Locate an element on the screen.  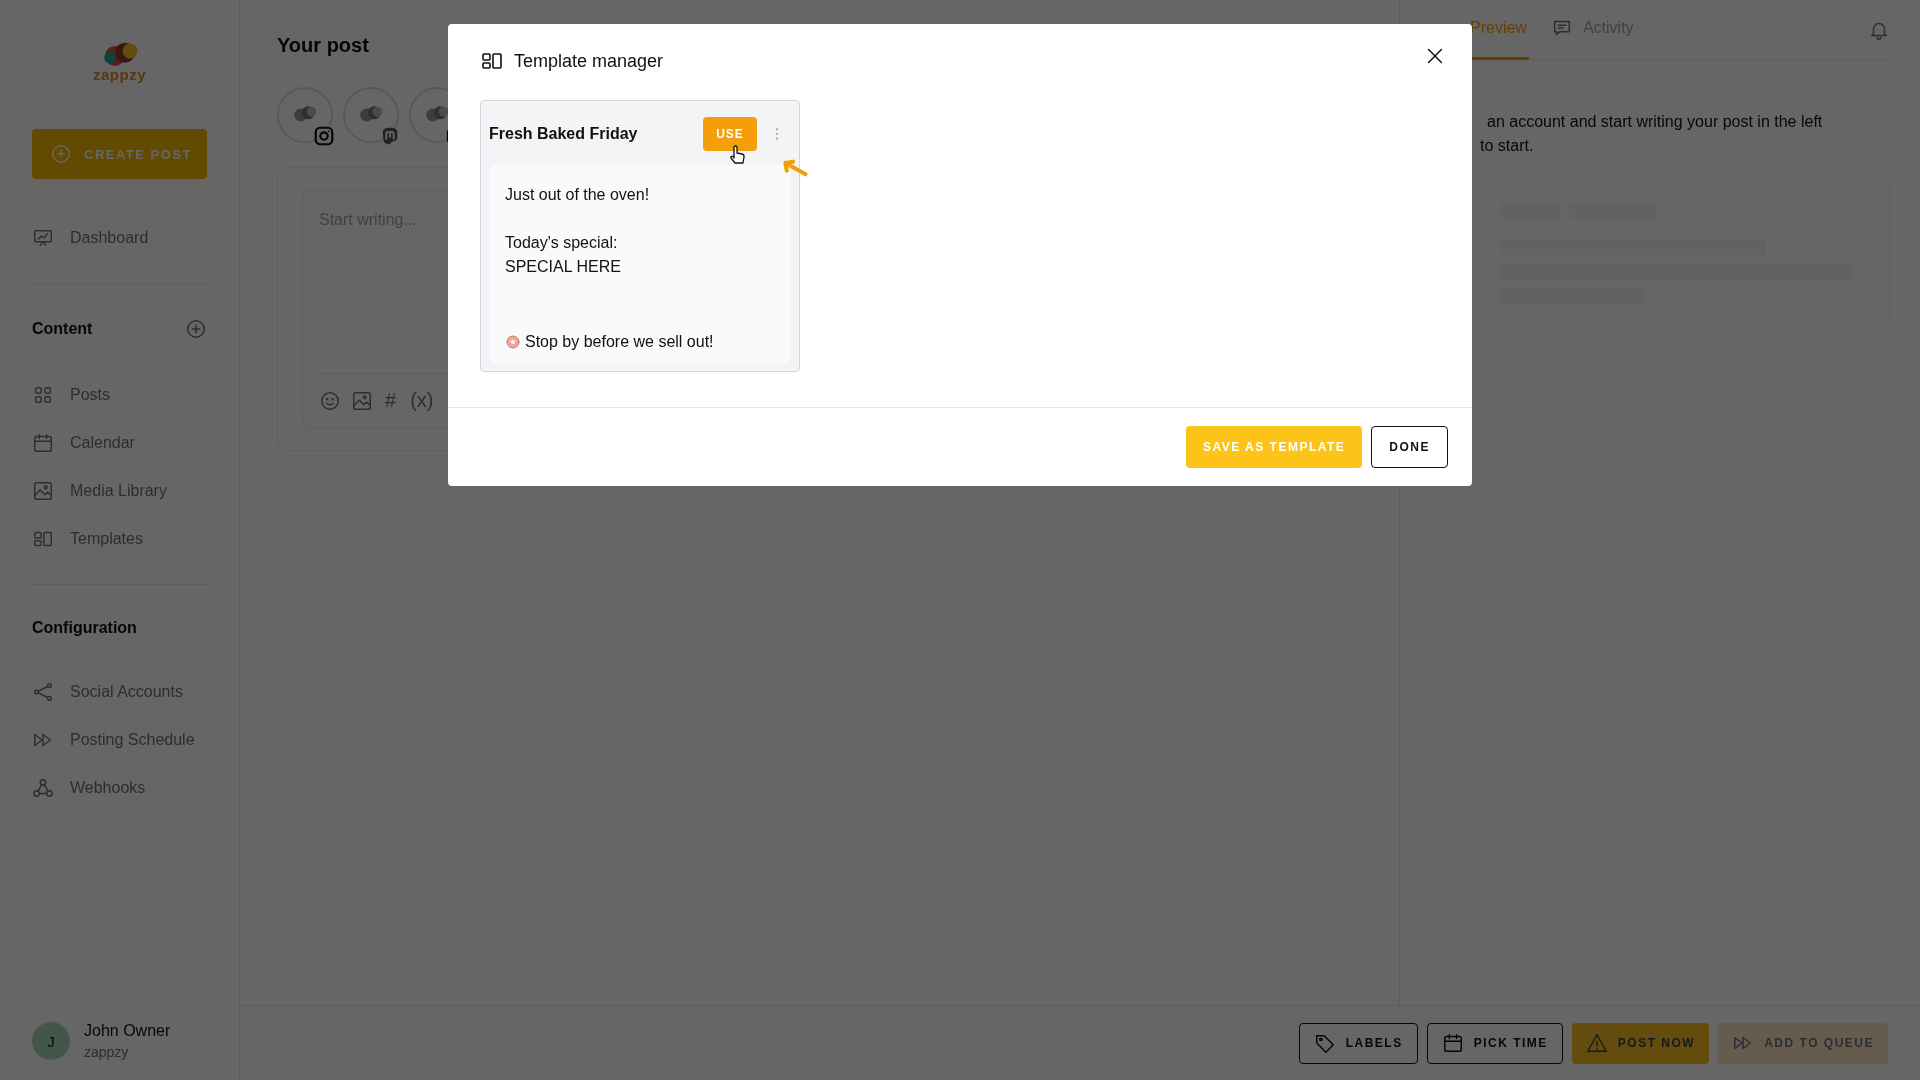
plus-circle-icon is located at coordinates (61, 154).